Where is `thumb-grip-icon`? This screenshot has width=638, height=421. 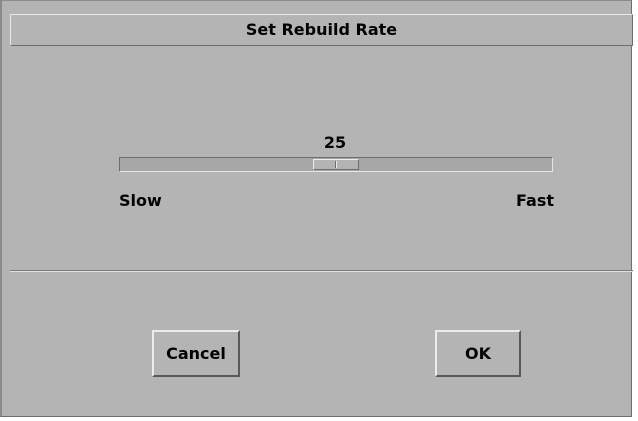 thumb-grip-icon is located at coordinates (336, 164).